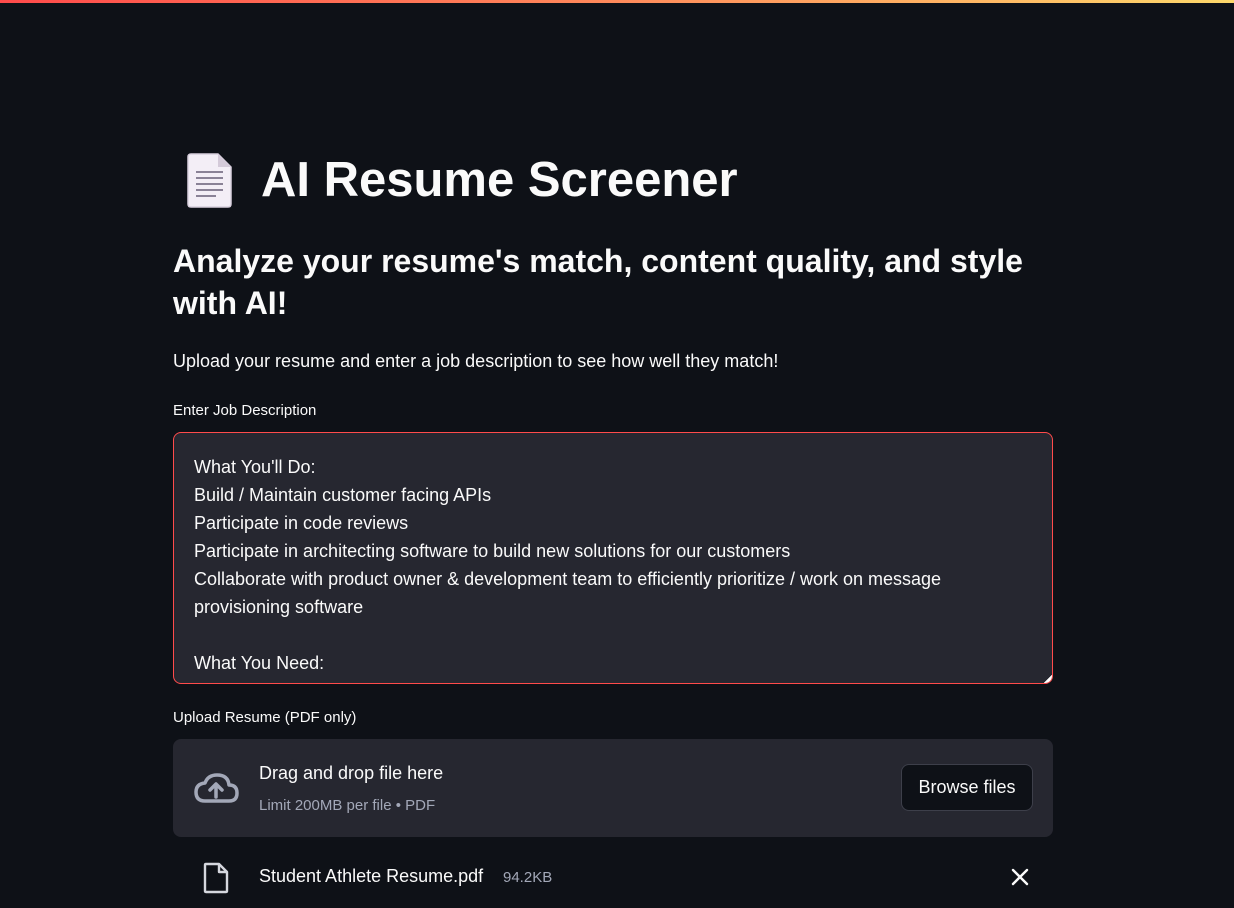 This screenshot has width=1234, height=908. I want to click on document-icon, so click(210, 180).